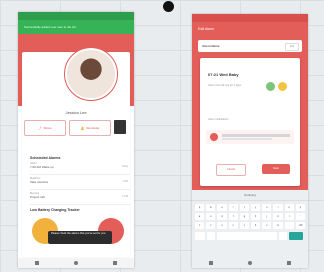 This screenshot has height=272, width=324. Describe the element at coordinates (255, 225) in the screenshot. I see `key: b` at that location.